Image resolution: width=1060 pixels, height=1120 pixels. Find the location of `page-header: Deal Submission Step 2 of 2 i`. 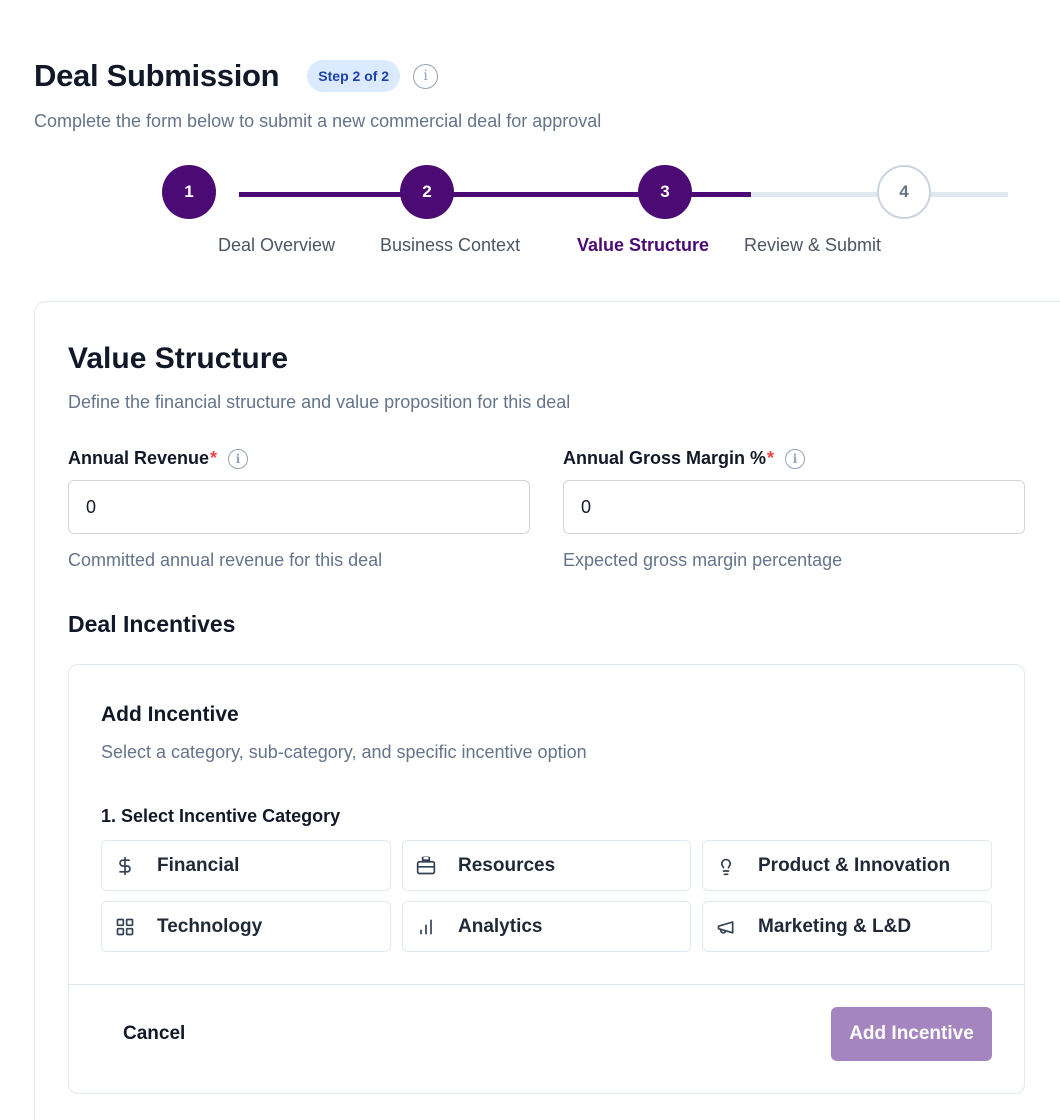

page-header: Deal Submission Step 2 of 2 i is located at coordinates (236, 76).